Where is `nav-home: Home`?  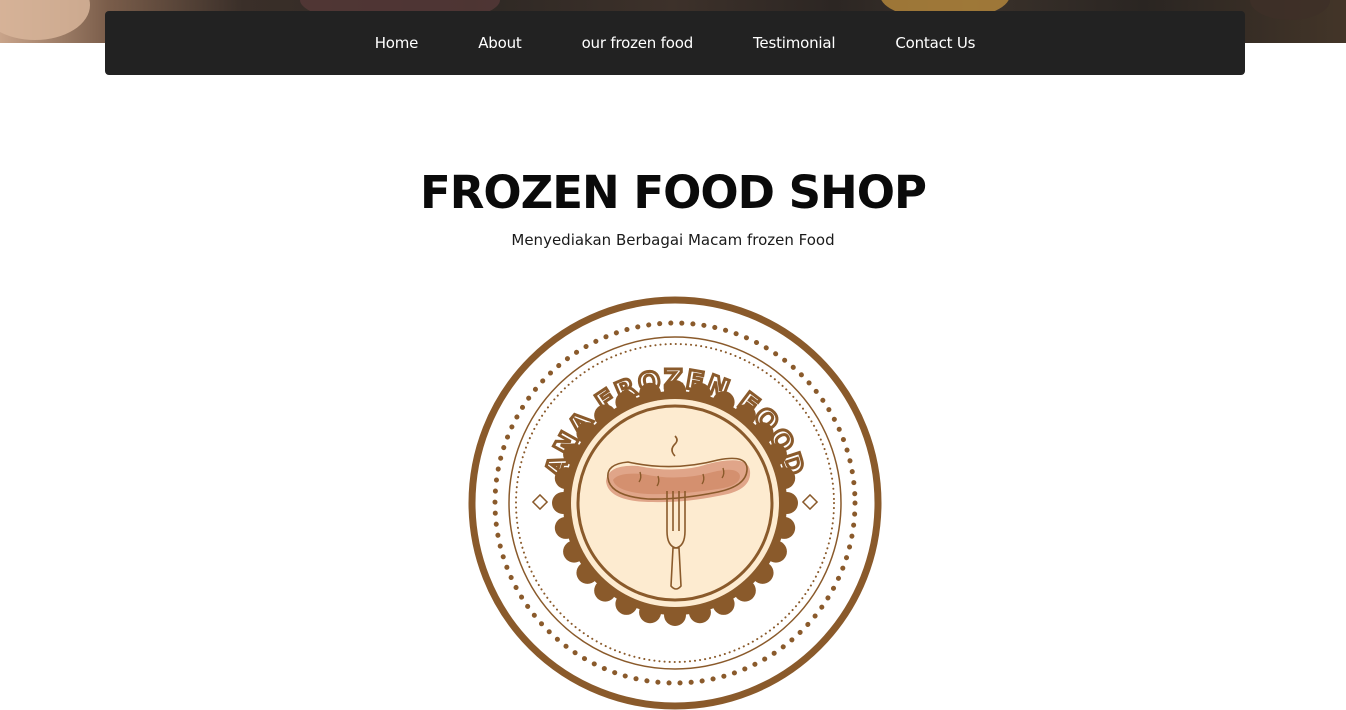
nav-home: Home is located at coordinates (397, 43).